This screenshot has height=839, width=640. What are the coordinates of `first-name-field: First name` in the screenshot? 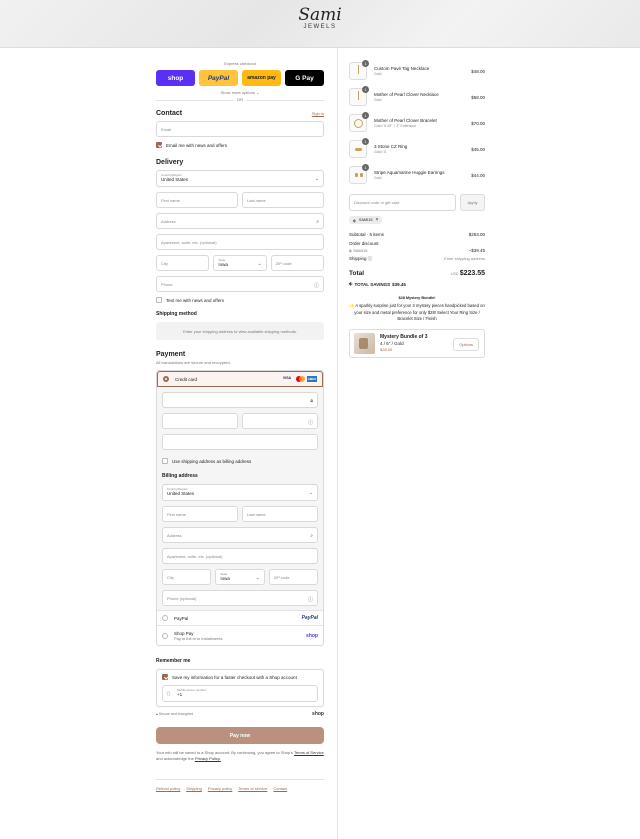 It's located at (197, 200).